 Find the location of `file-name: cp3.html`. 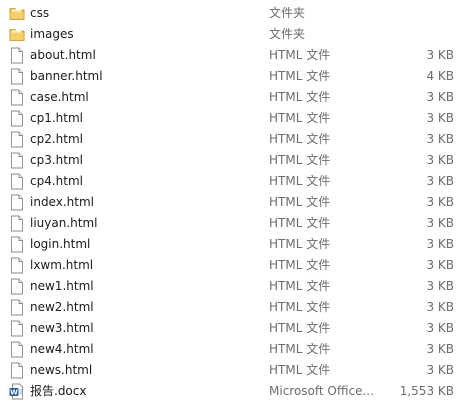

file-name: cp3.html is located at coordinates (56, 160).